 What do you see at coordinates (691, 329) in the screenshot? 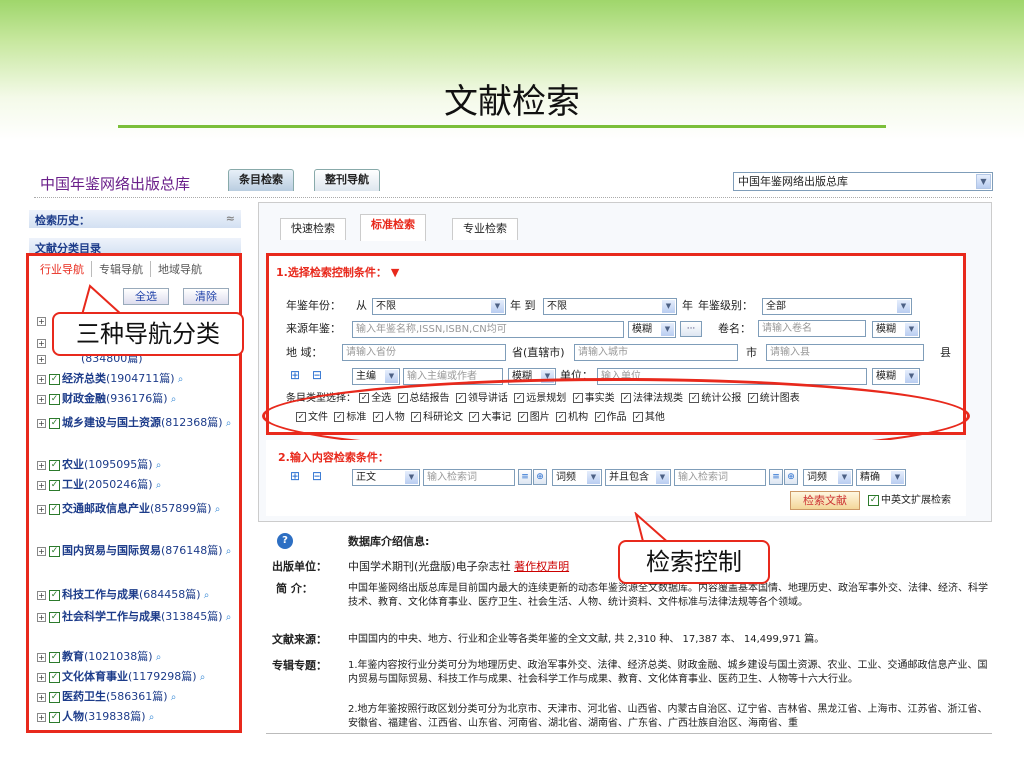
I see `more-button: ···` at bounding box center [691, 329].